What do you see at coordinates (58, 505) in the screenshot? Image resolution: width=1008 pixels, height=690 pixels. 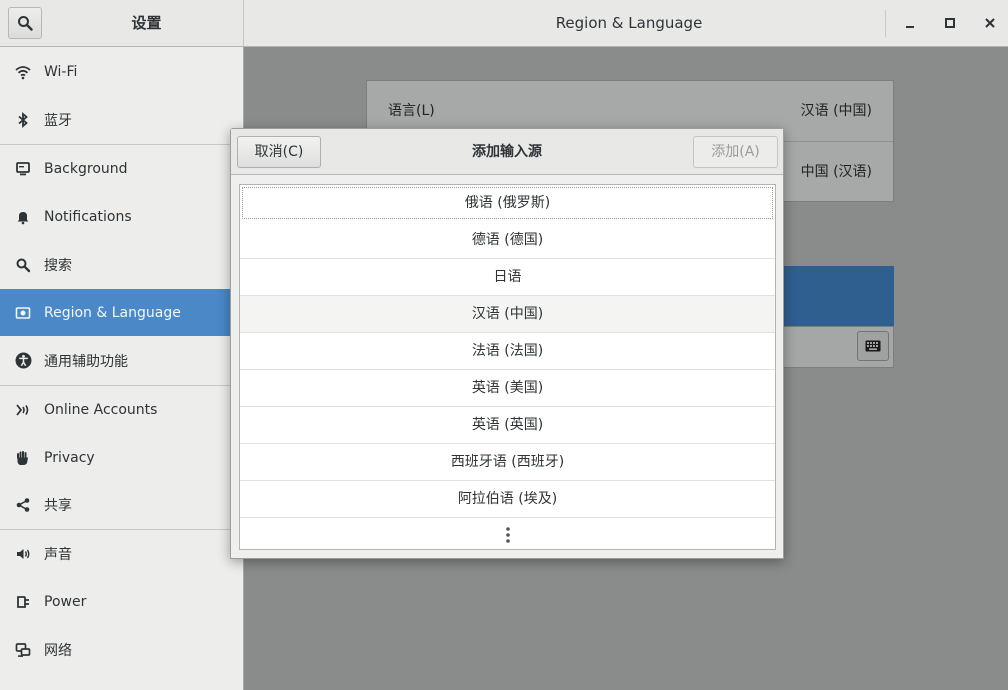 I see `sidebar-item-label: 共享` at bounding box center [58, 505].